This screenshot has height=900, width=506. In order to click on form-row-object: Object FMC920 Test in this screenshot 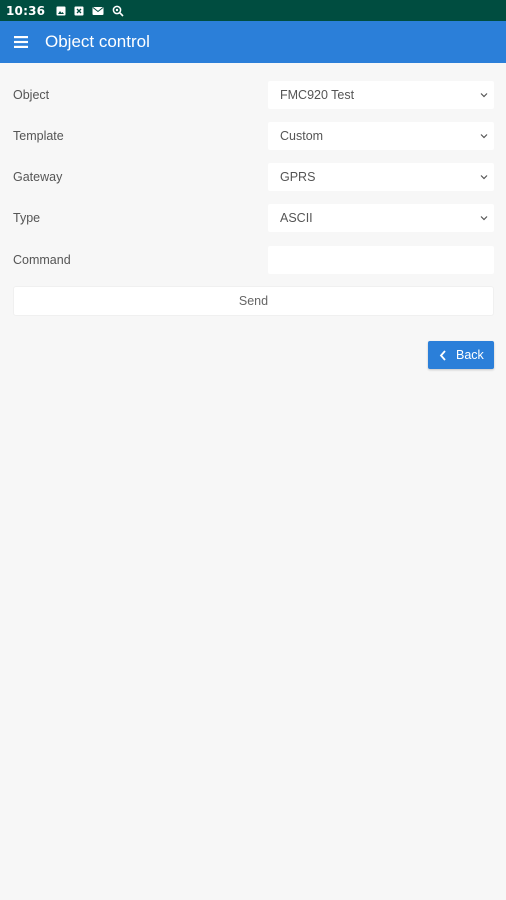, I will do `click(253, 95)`.